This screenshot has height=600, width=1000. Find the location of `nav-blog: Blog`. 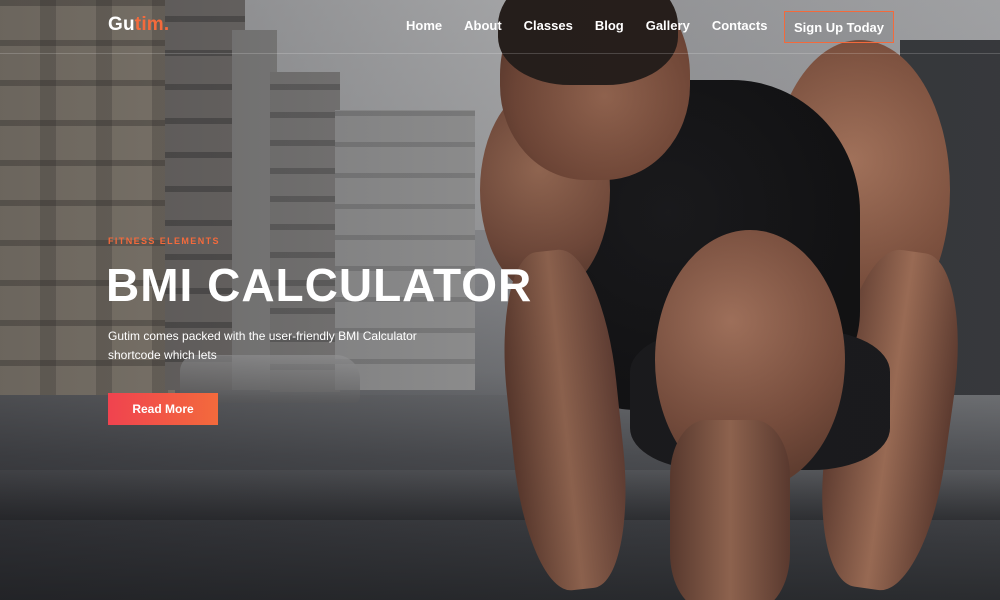

nav-blog: Blog is located at coordinates (609, 25).